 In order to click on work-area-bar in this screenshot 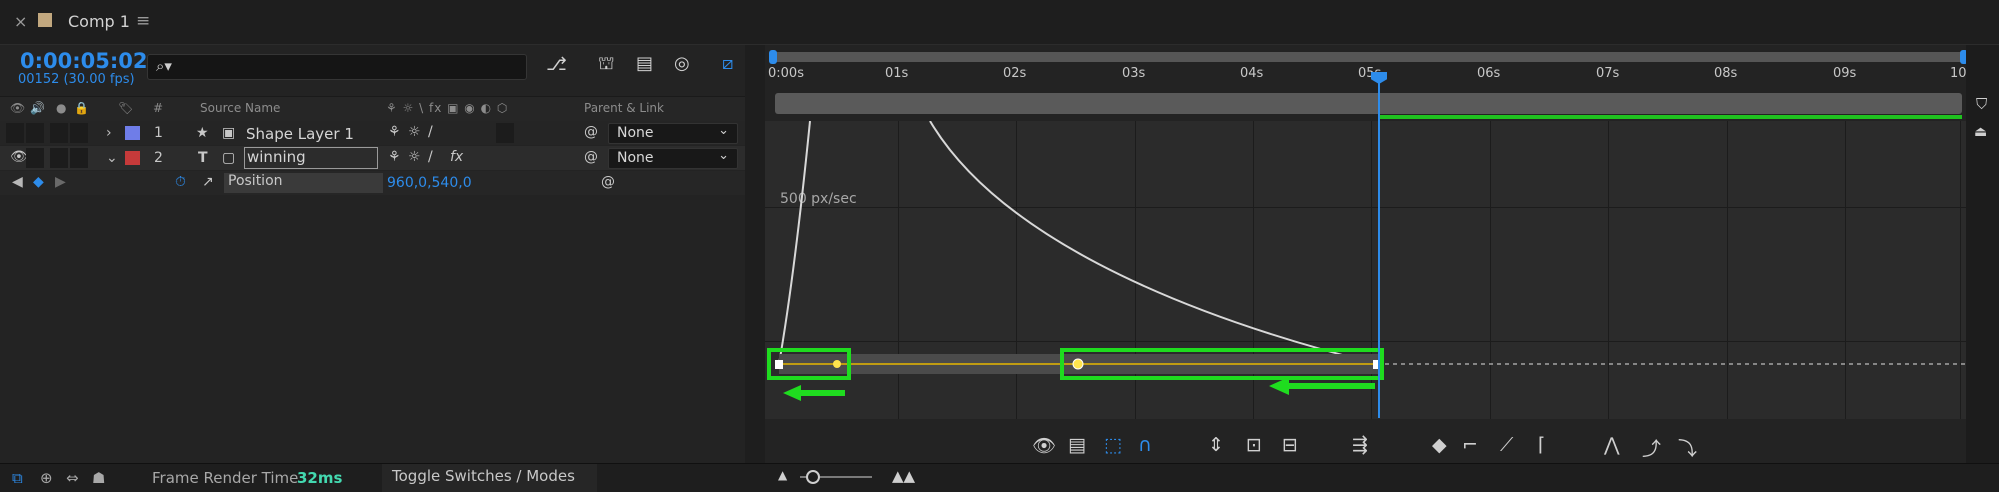, I will do `click(1368, 57)`.